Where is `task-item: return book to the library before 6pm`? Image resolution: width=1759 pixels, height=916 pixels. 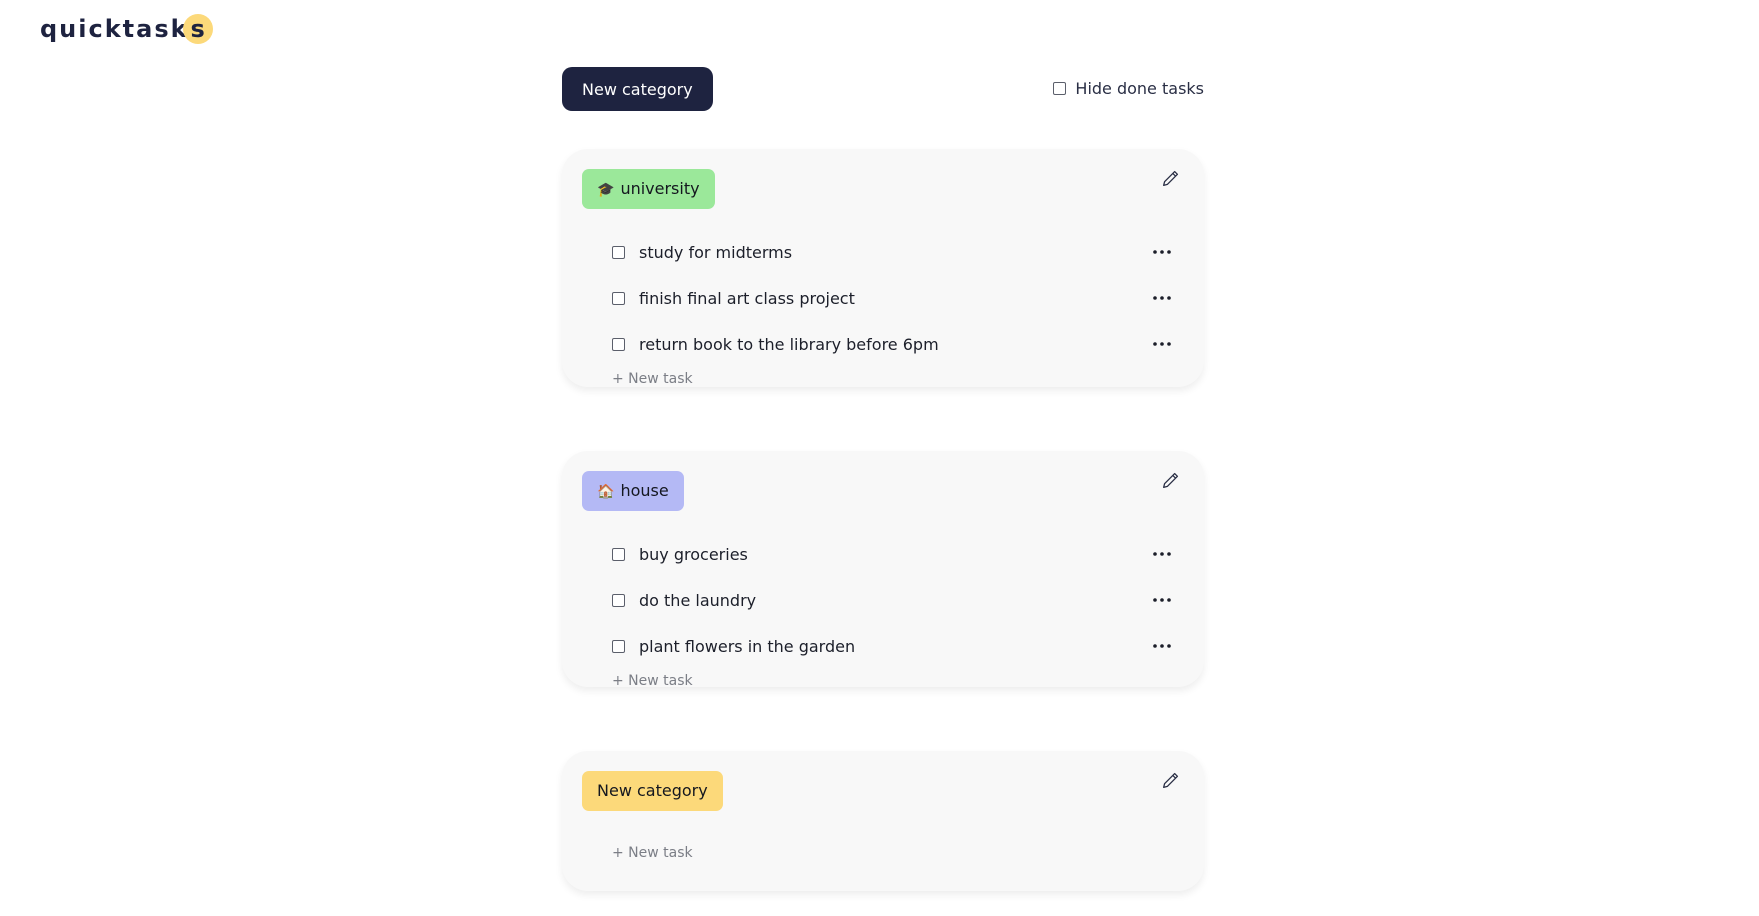 task-item: return book to the library before 6pm is located at coordinates (893, 344).